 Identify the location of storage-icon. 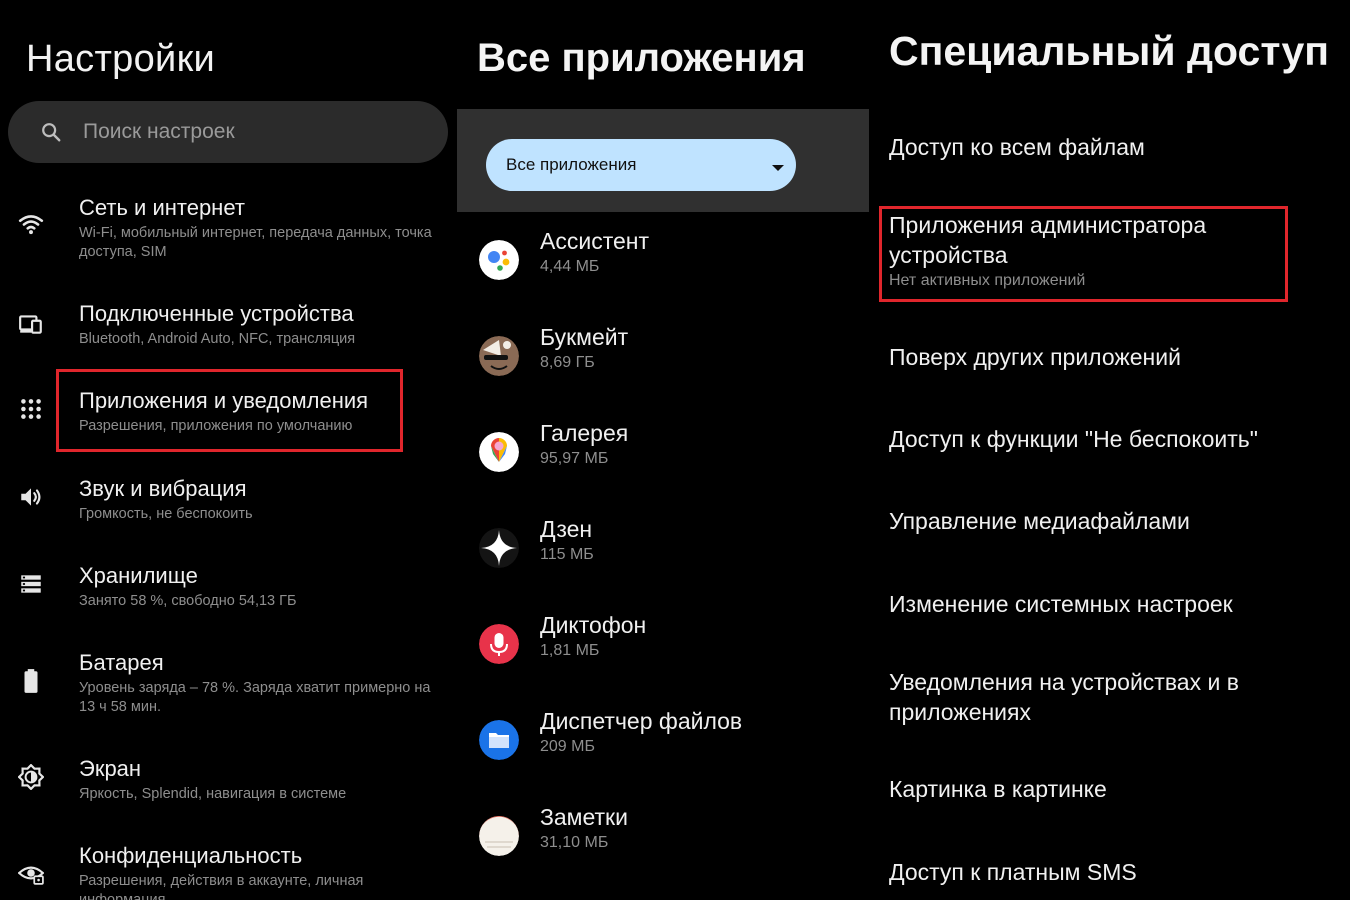
(31, 584).